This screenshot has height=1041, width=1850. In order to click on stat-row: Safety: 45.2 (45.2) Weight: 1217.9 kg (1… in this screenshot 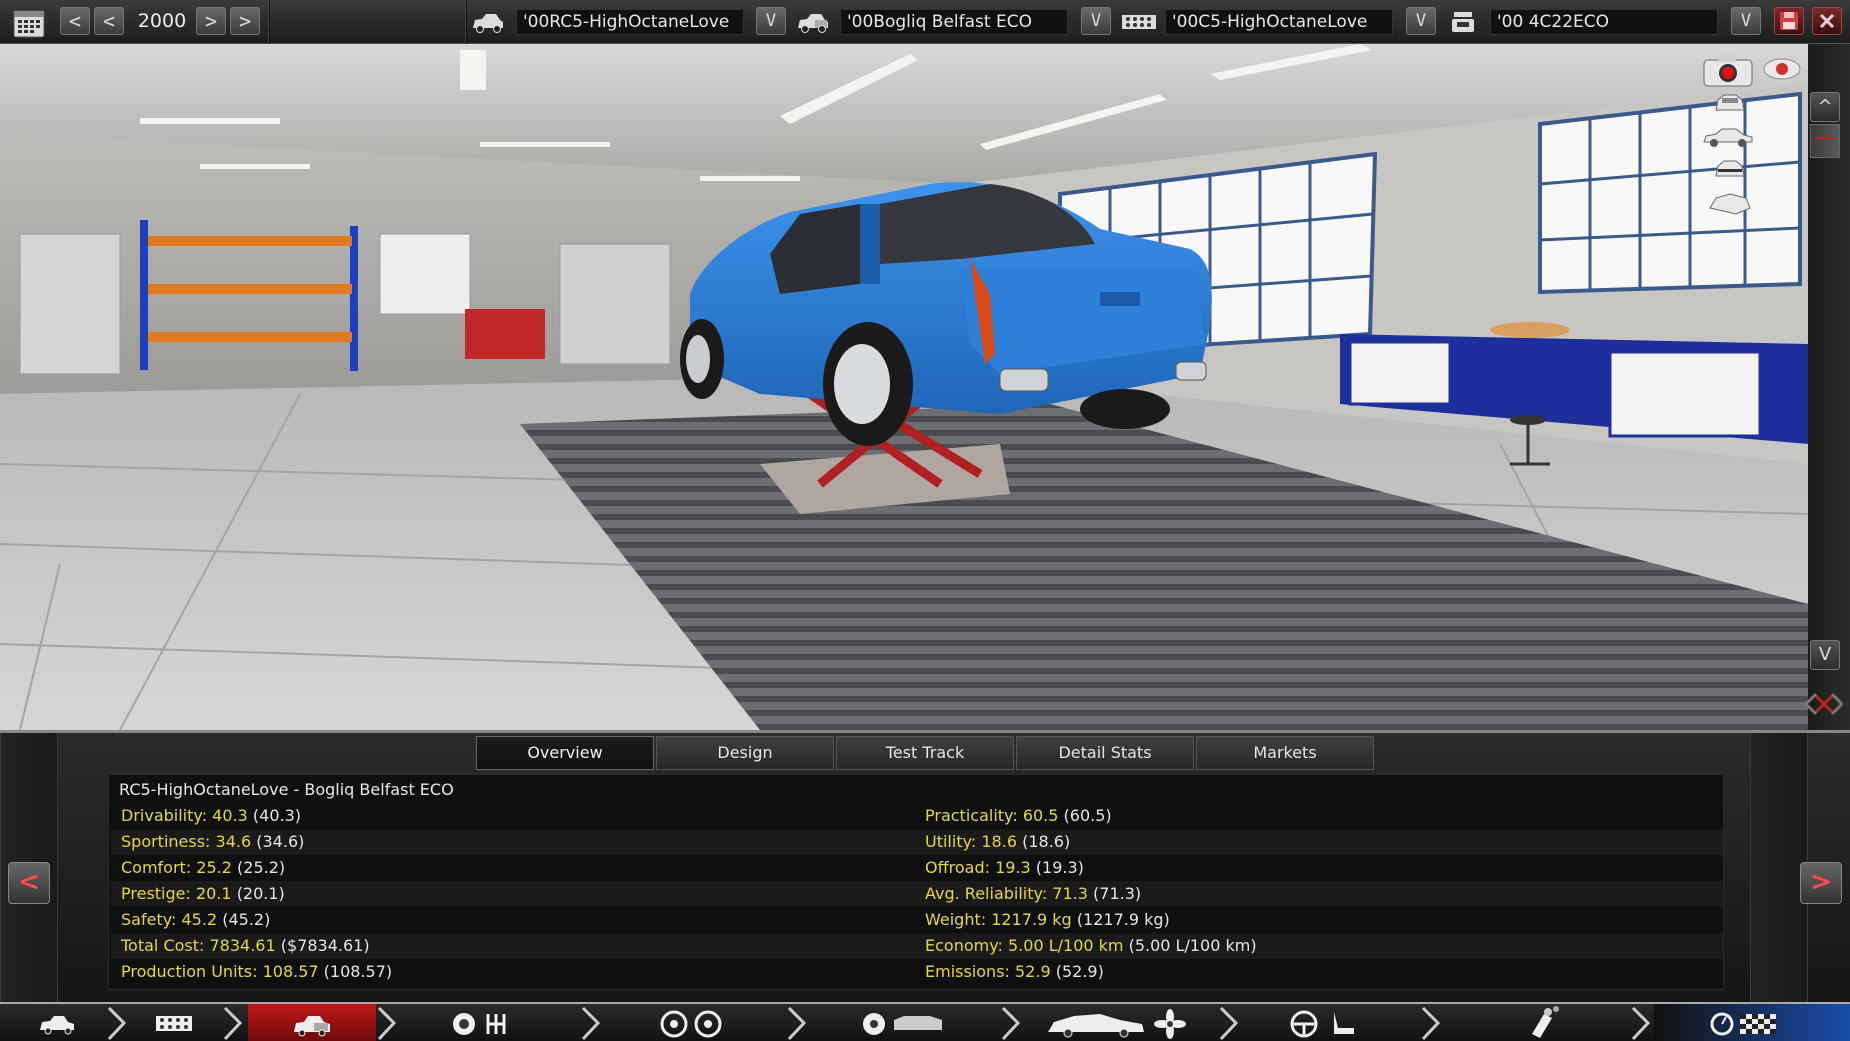, I will do `click(917, 920)`.